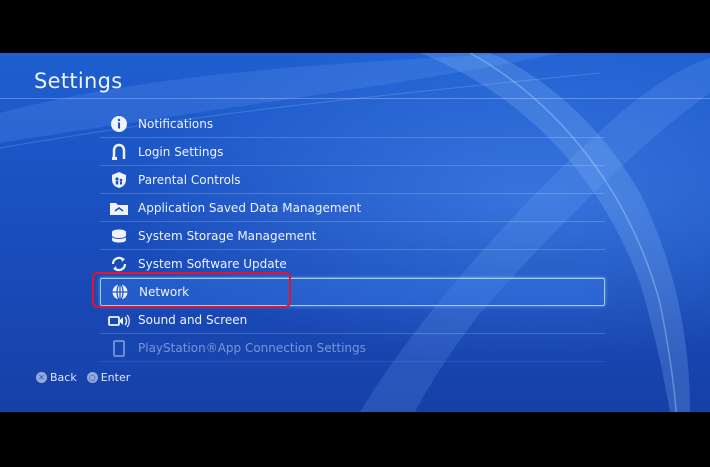 This screenshot has width=710, height=467. Describe the element at coordinates (191, 290) in the screenshot. I see `network-highlight-annotation` at that location.